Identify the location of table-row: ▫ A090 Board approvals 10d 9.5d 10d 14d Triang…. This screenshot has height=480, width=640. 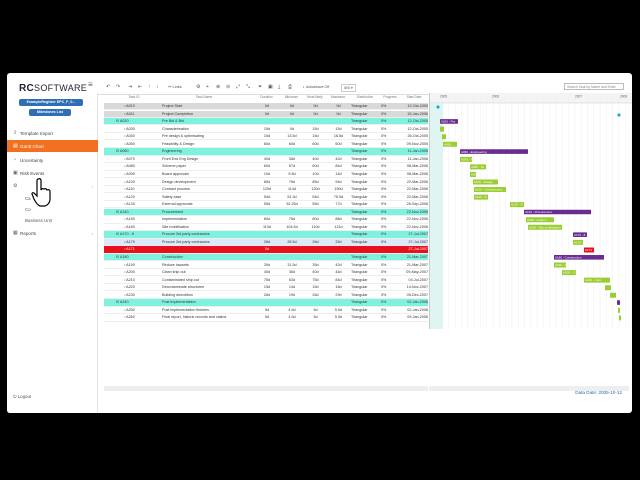
(266, 175).